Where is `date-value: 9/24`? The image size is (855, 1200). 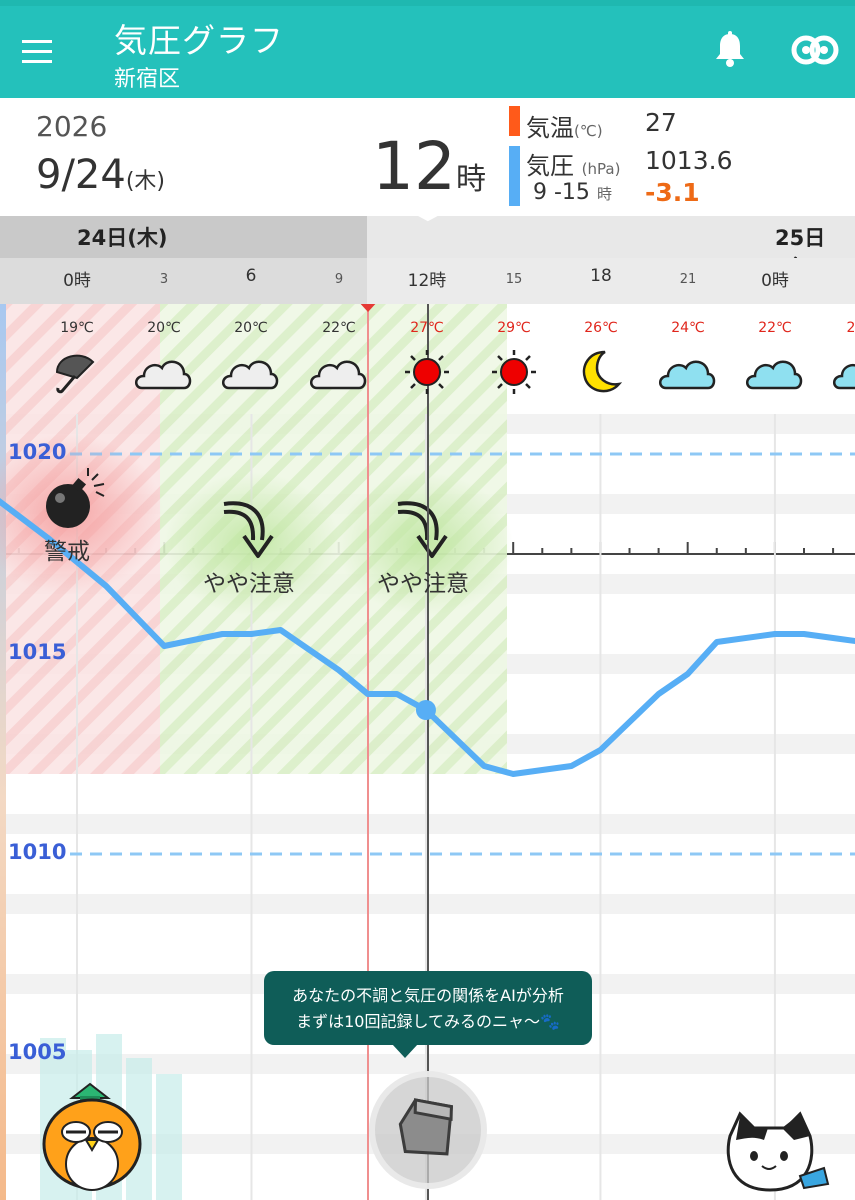 date-value: 9/24 is located at coordinates (81, 175).